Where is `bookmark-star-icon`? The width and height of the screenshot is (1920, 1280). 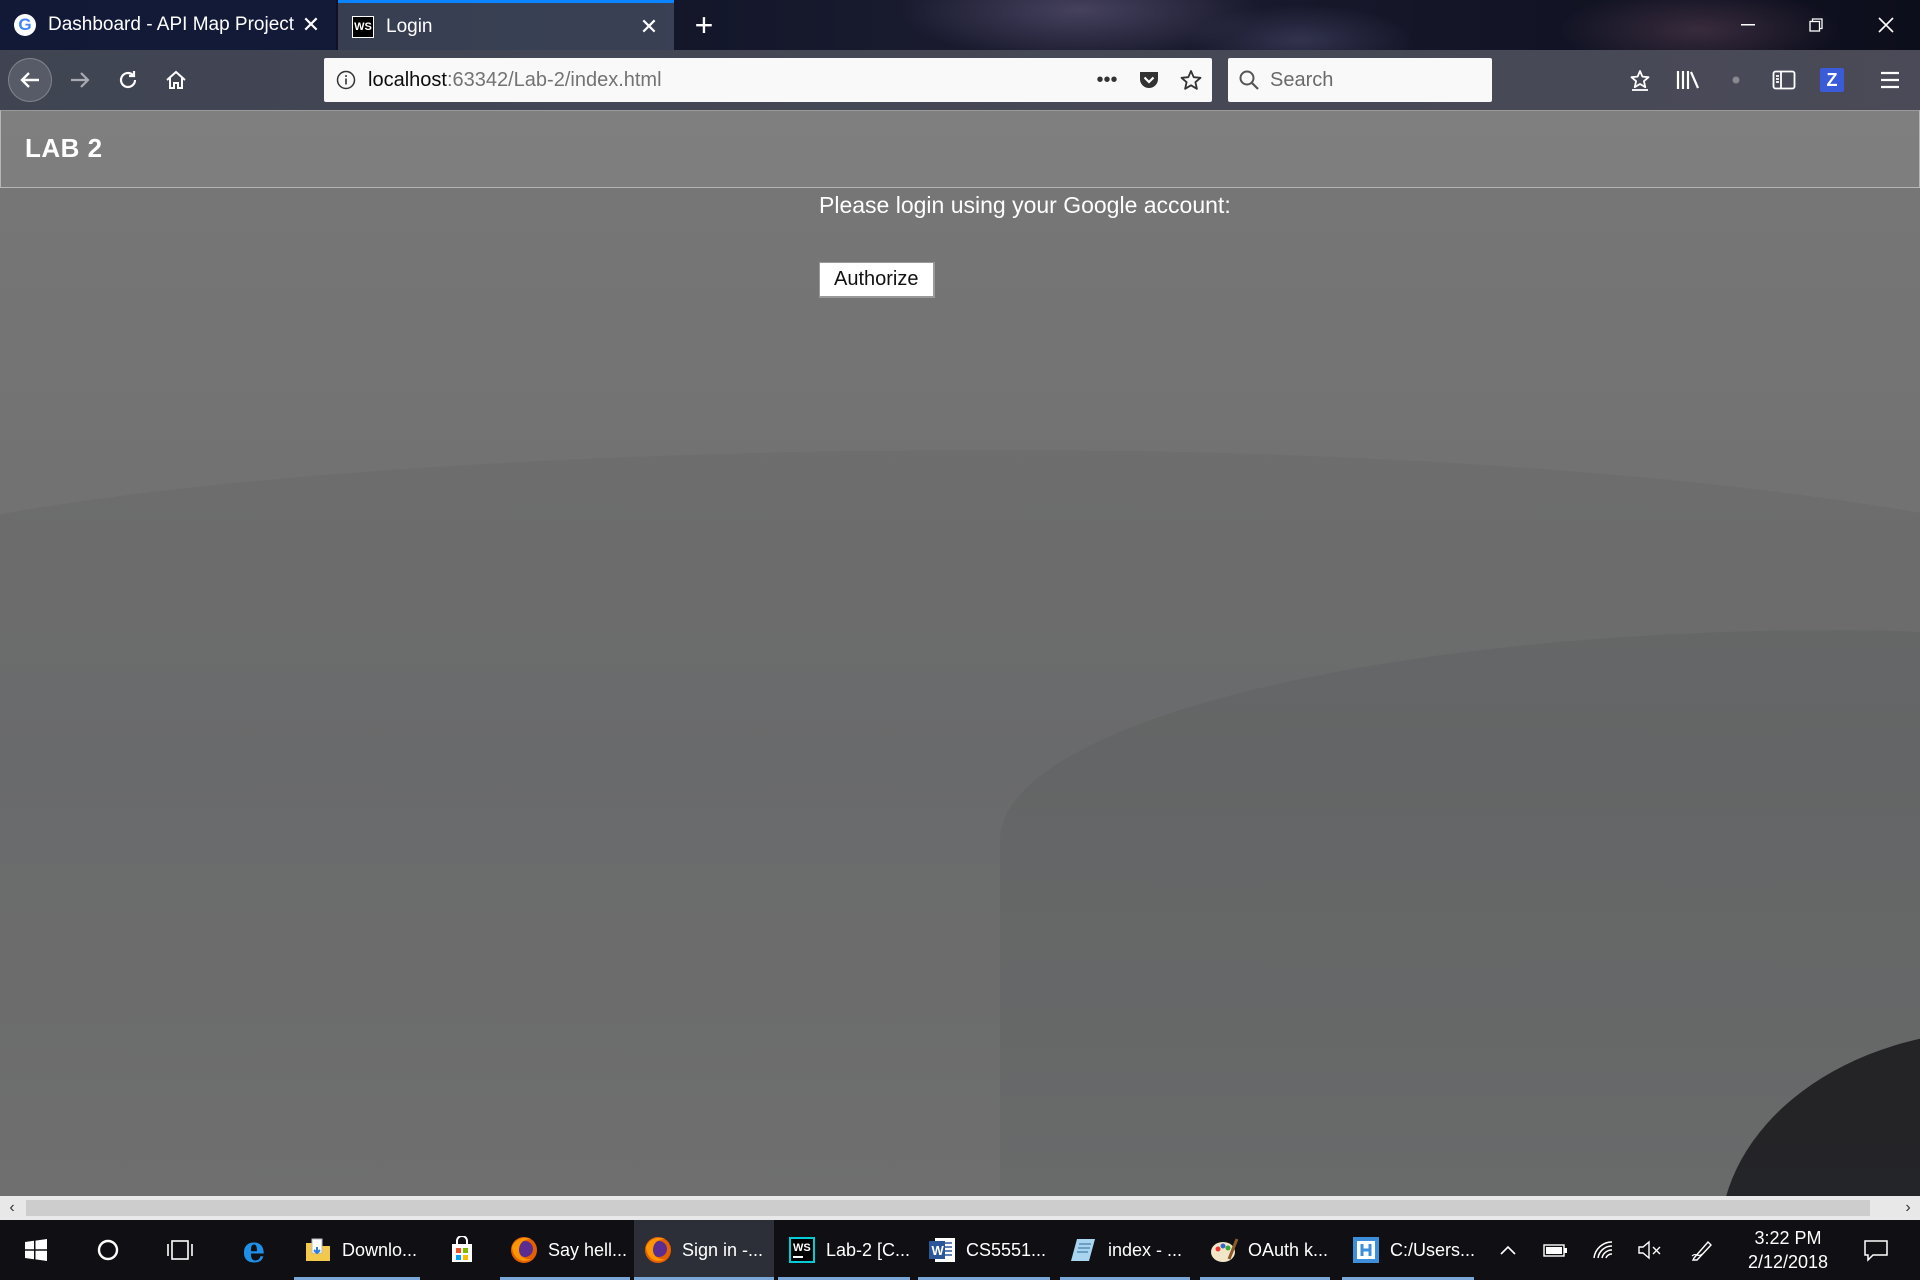 bookmark-star-icon is located at coordinates (1640, 80).